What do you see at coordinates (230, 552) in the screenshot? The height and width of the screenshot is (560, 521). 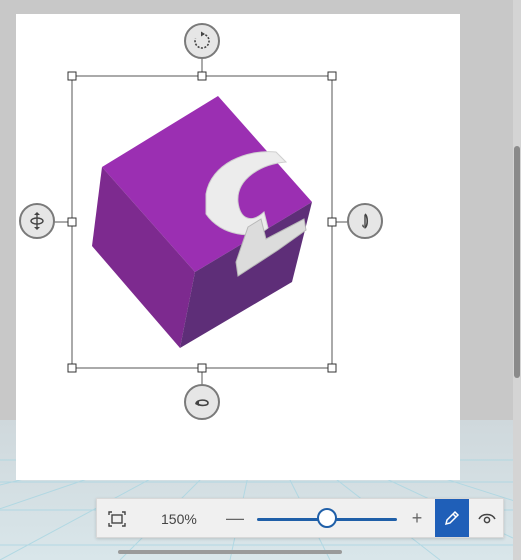 I see `horizontal-scrollbar-thumb` at bounding box center [230, 552].